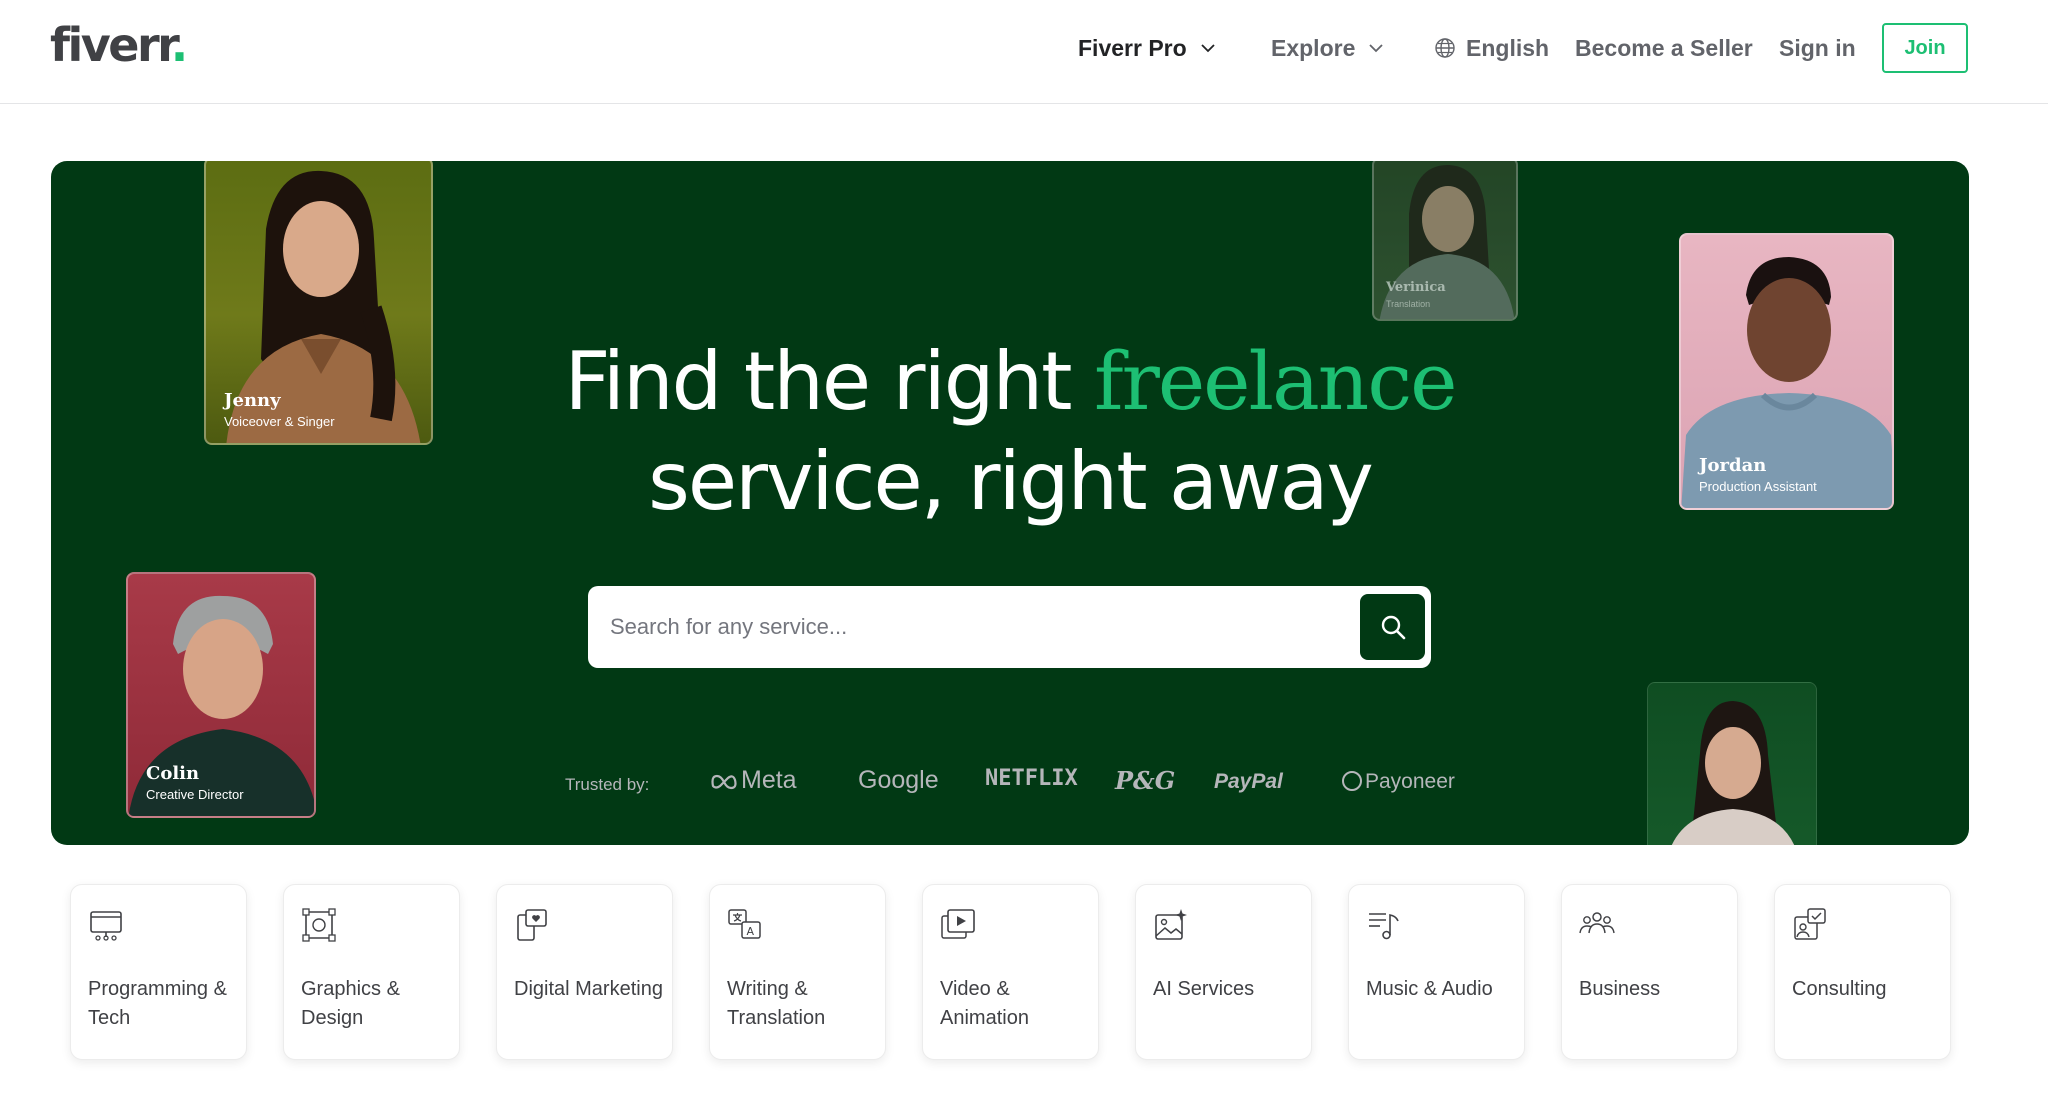  What do you see at coordinates (984, 1003) in the screenshot?
I see `category-label: Video & Animation` at bounding box center [984, 1003].